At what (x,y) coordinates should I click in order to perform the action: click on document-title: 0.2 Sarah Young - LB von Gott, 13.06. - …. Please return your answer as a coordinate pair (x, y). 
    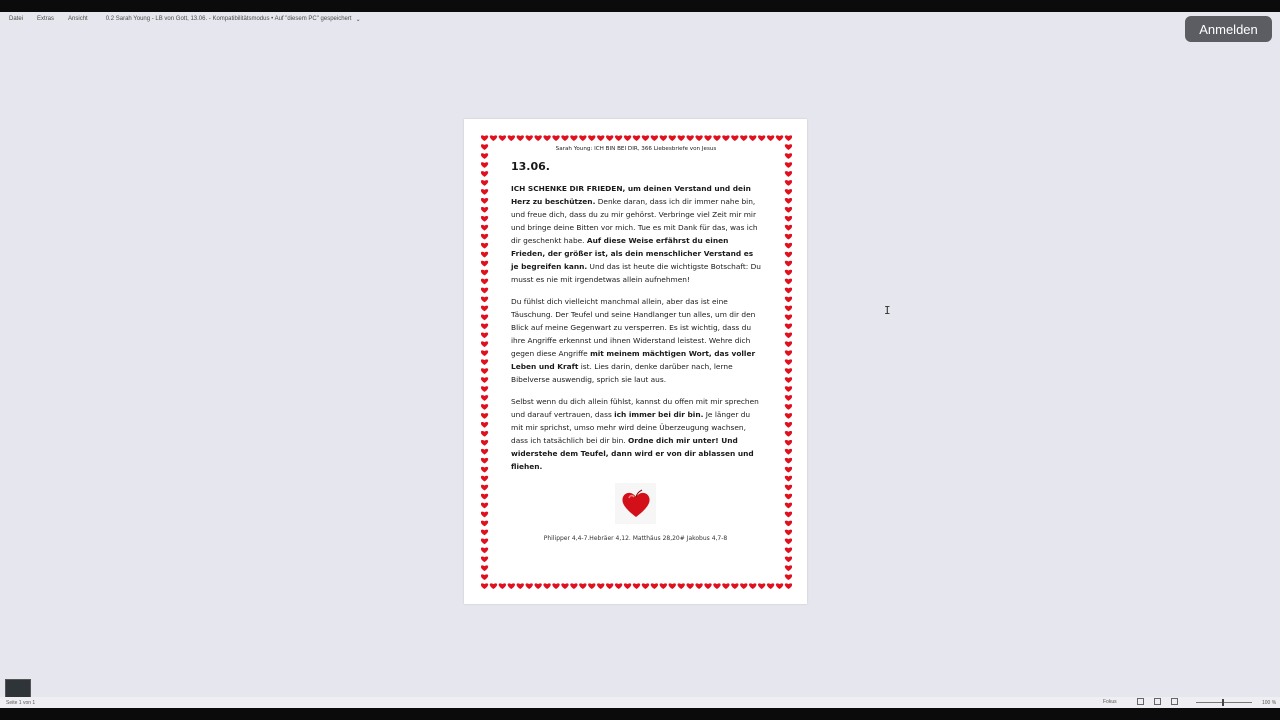
    Looking at the image, I should click on (233, 19).